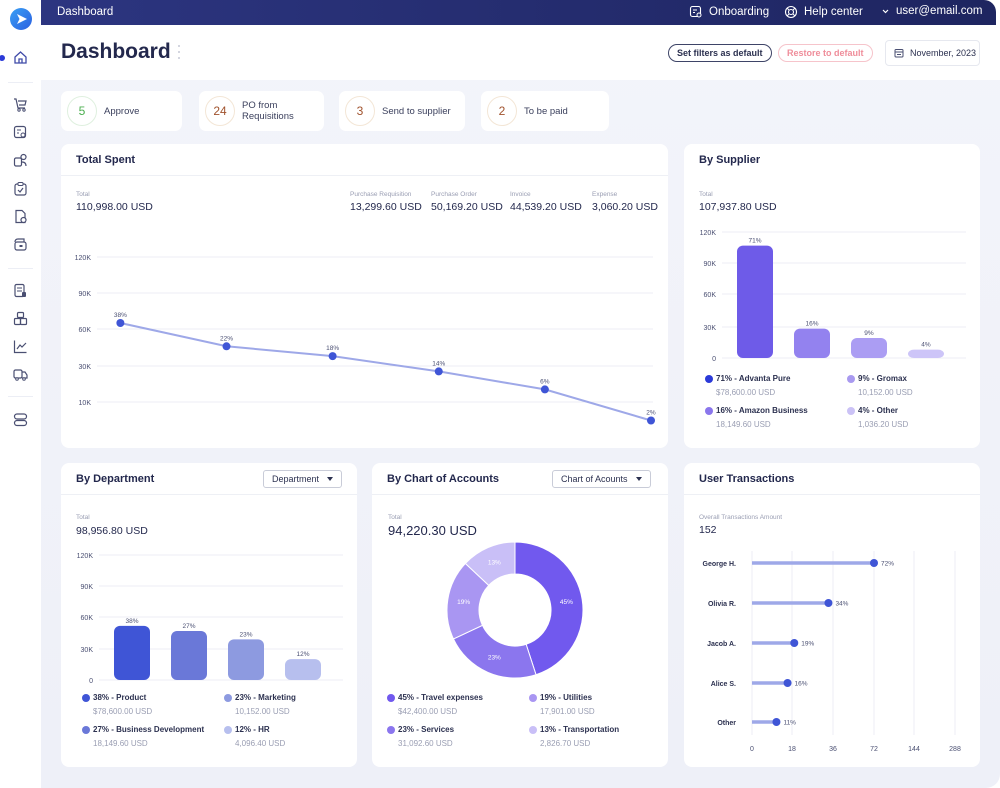 The height and width of the screenshot is (788, 1000). What do you see at coordinates (435, 697) in the screenshot?
I see `legend-label: 45% - Travel expenses` at bounding box center [435, 697].